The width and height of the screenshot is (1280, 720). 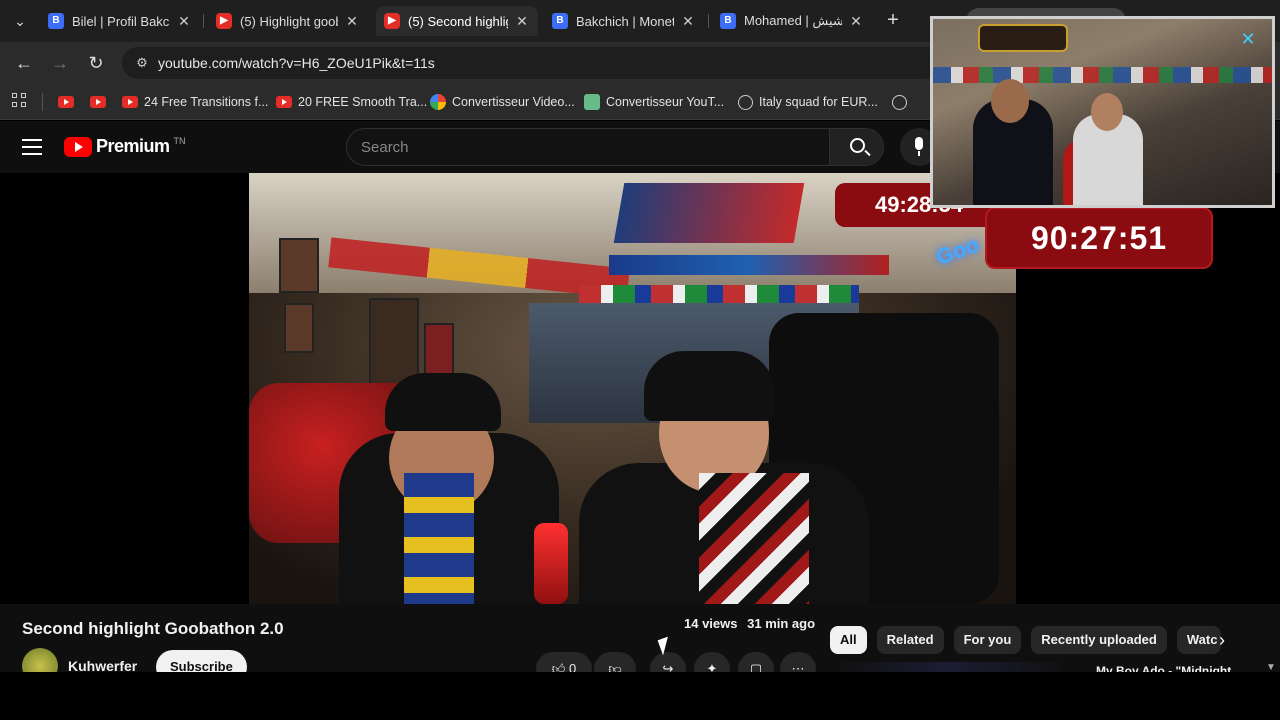 What do you see at coordinates (1102, 75) in the screenshot?
I see `pip-flags` at bounding box center [1102, 75].